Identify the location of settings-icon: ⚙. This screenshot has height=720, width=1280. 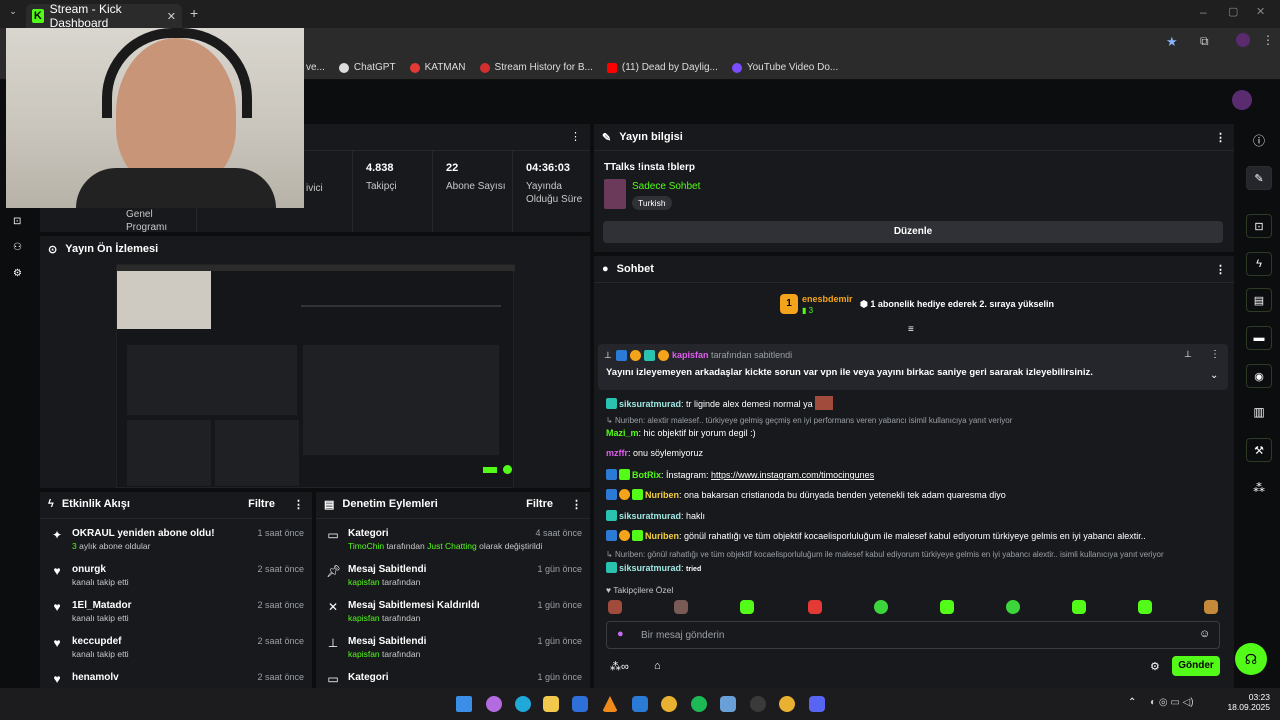
(17, 273).